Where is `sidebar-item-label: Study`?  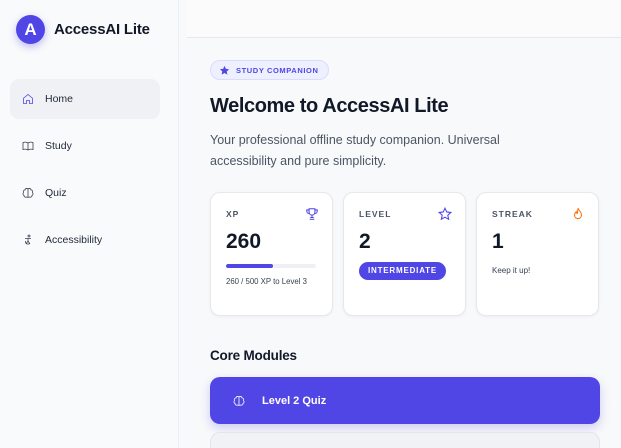 sidebar-item-label: Study is located at coordinates (58, 146).